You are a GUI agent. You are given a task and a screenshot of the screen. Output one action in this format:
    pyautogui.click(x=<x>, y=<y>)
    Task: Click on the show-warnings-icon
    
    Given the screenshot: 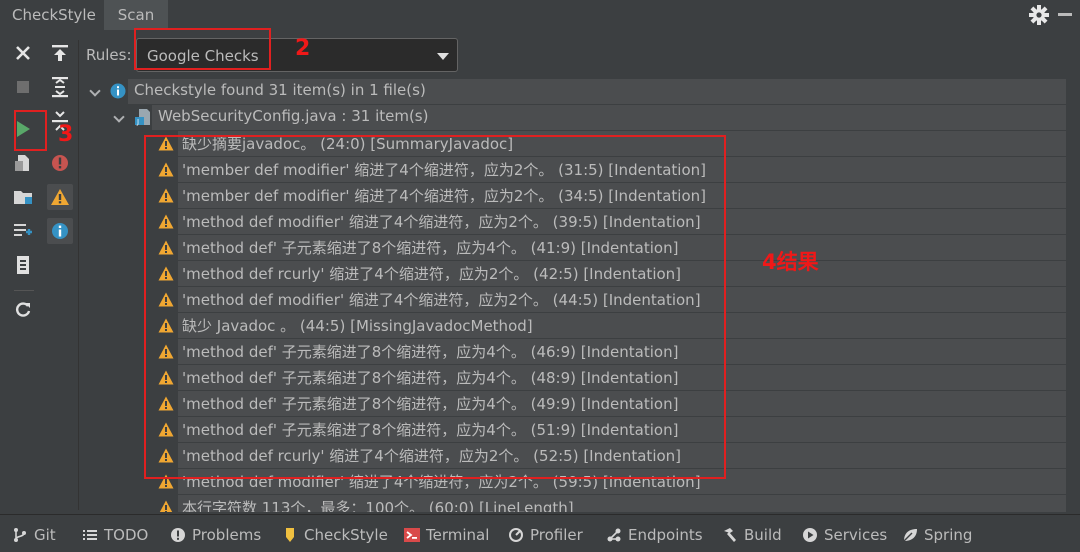 What is the action you would take?
    pyautogui.click(x=60, y=197)
    